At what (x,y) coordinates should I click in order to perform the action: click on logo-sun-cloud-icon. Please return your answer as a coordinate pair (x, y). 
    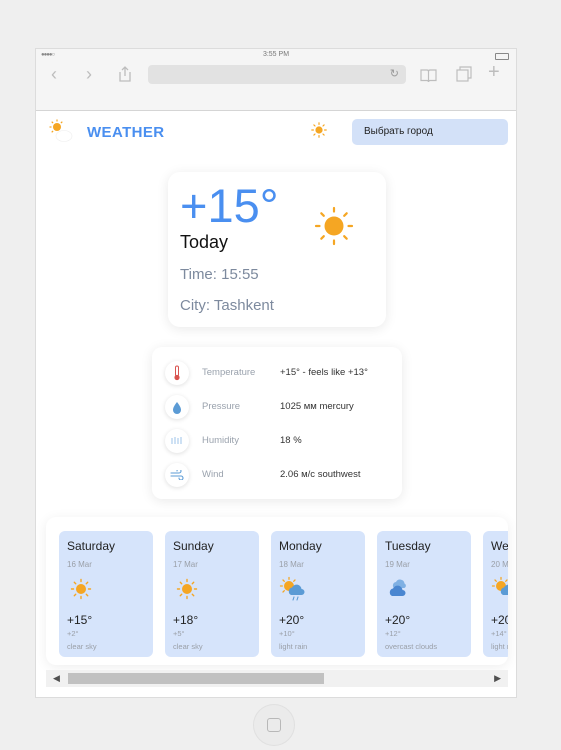
    Looking at the image, I should click on (61, 130).